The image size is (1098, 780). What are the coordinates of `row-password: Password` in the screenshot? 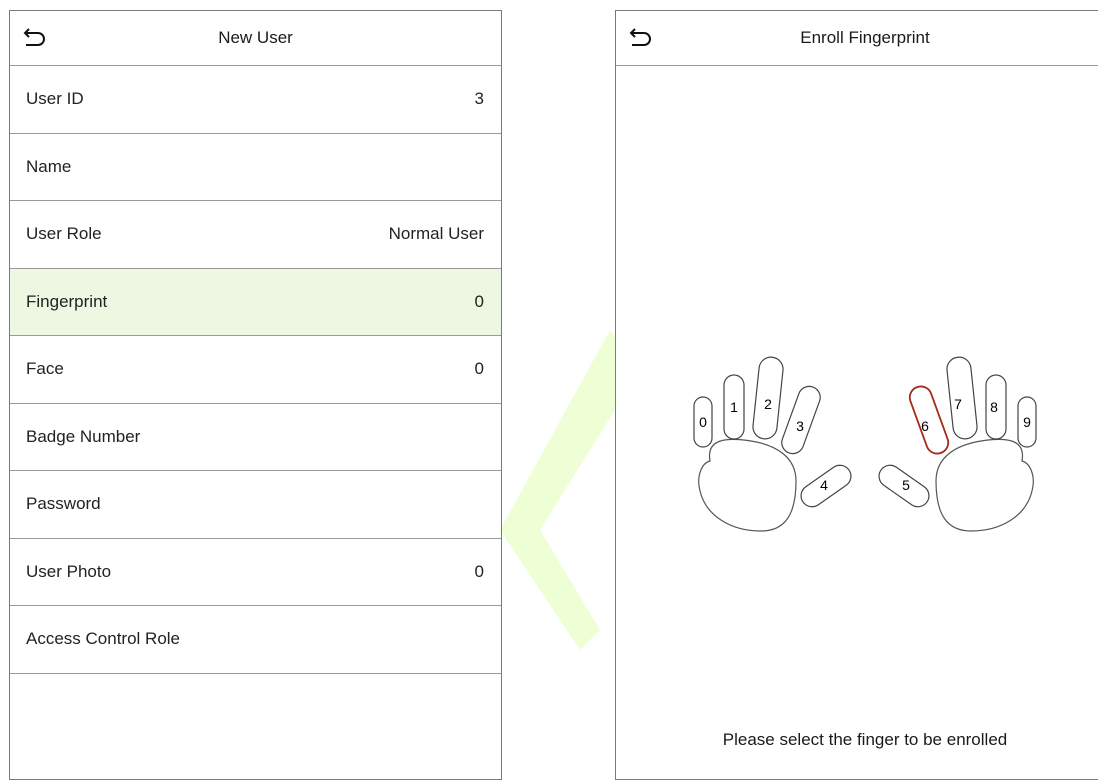 It's located at (255, 505).